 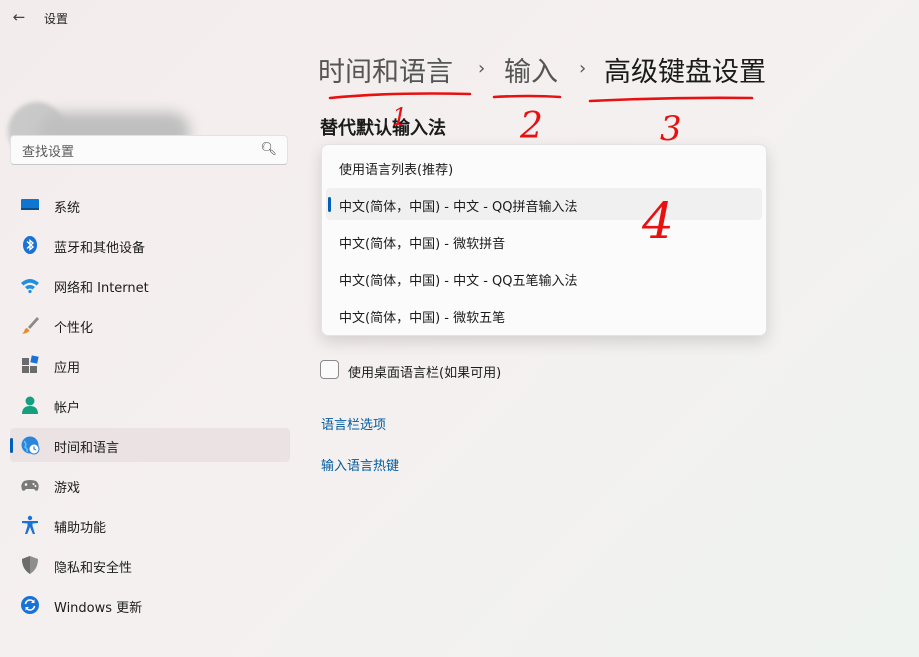 What do you see at coordinates (30, 204) in the screenshot?
I see `system-icon` at bounding box center [30, 204].